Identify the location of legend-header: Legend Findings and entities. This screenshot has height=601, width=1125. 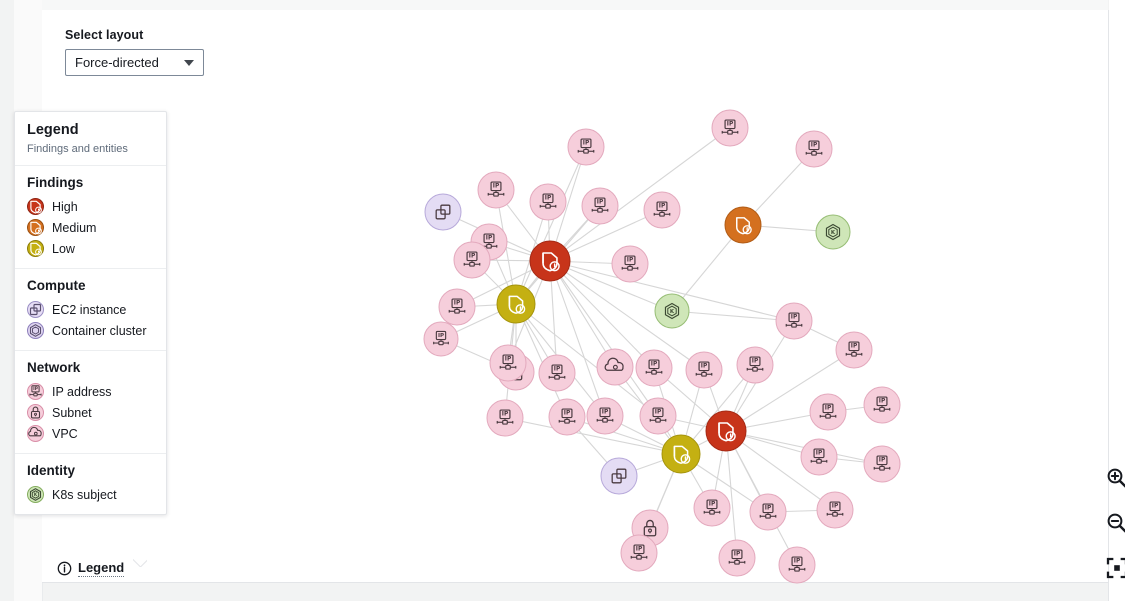
(90, 139).